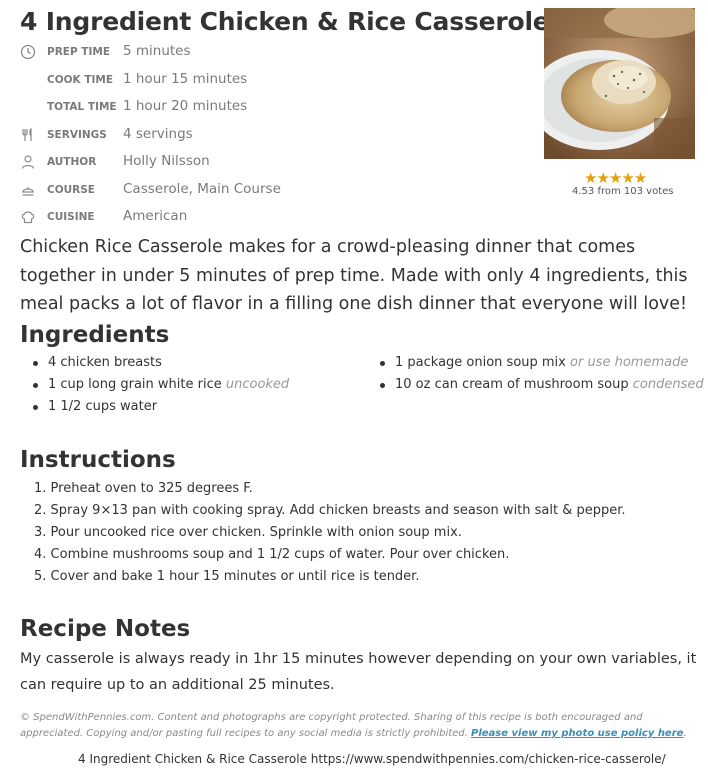  What do you see at coordinates (615, 178) in the screenshot?
I see `rating-stars: ★★★★★` at bounding box center [615, 178].